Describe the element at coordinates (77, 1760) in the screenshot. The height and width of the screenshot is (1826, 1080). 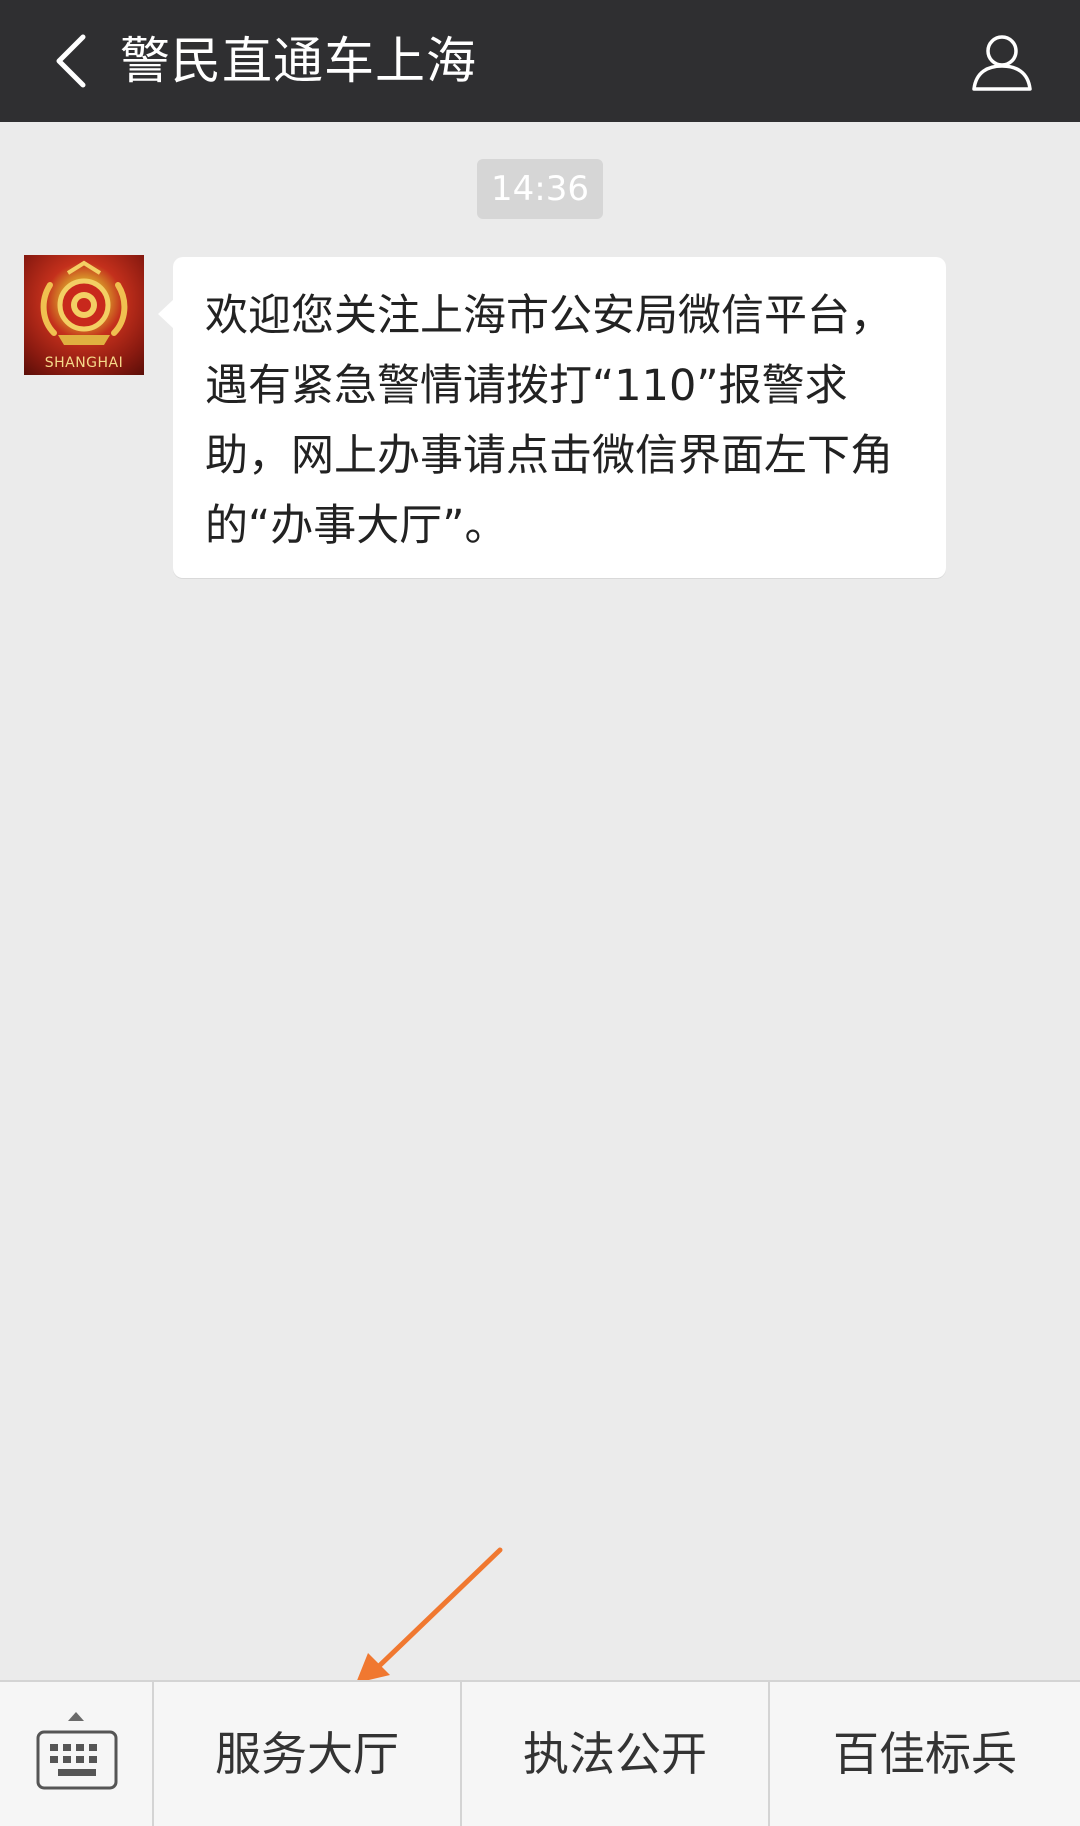
I see `keyboard-icon` at that location.